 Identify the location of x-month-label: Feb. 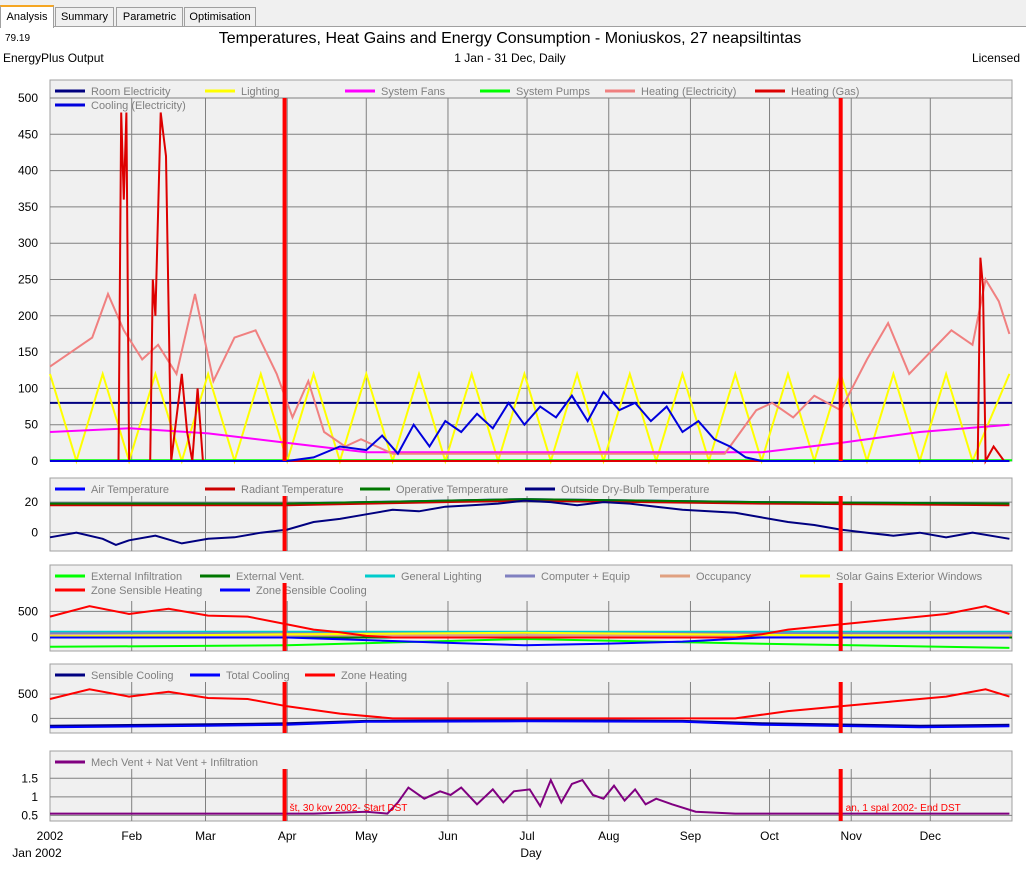
(131, 836).